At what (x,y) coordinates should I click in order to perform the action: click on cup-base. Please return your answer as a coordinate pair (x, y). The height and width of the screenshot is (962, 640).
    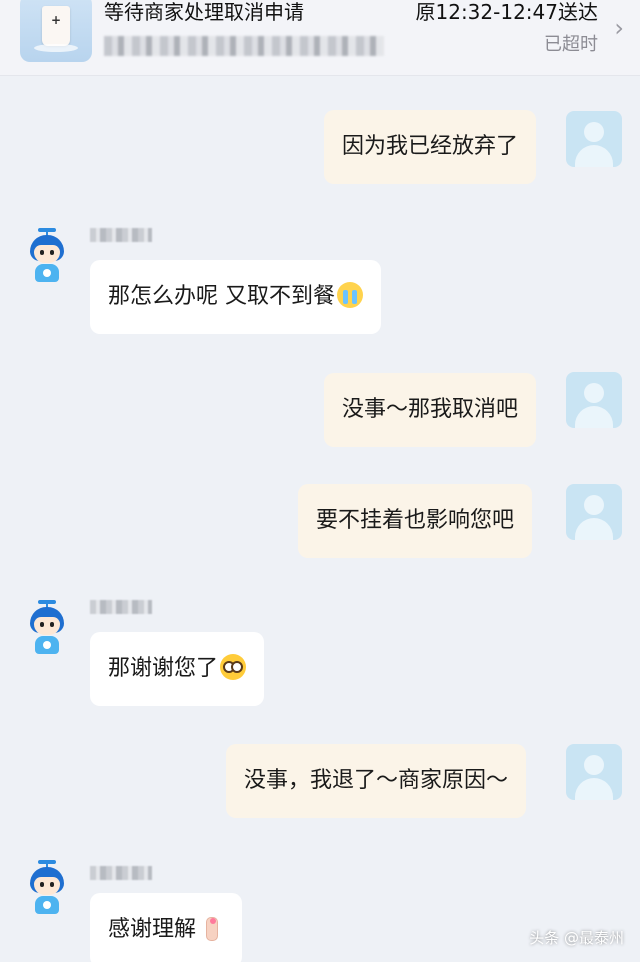
    Looking at the image, I should click on (56, 48).